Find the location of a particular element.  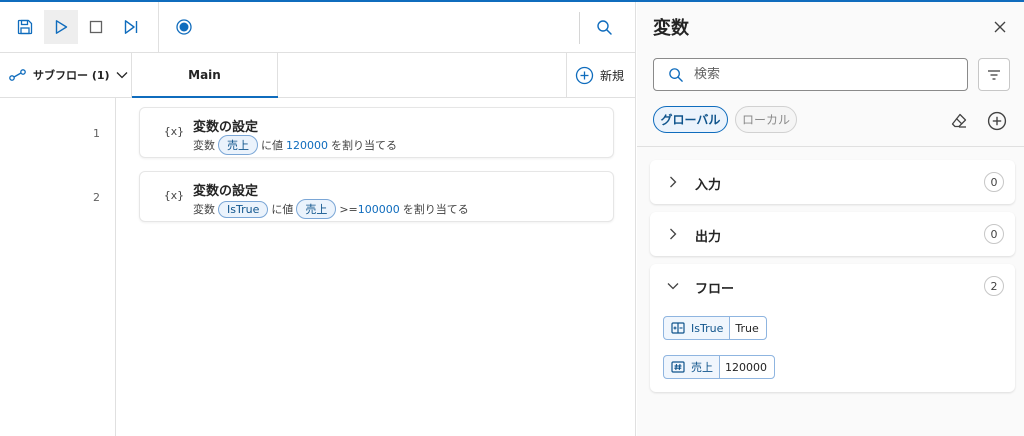

play-icon is located at coordinates (61, 27).